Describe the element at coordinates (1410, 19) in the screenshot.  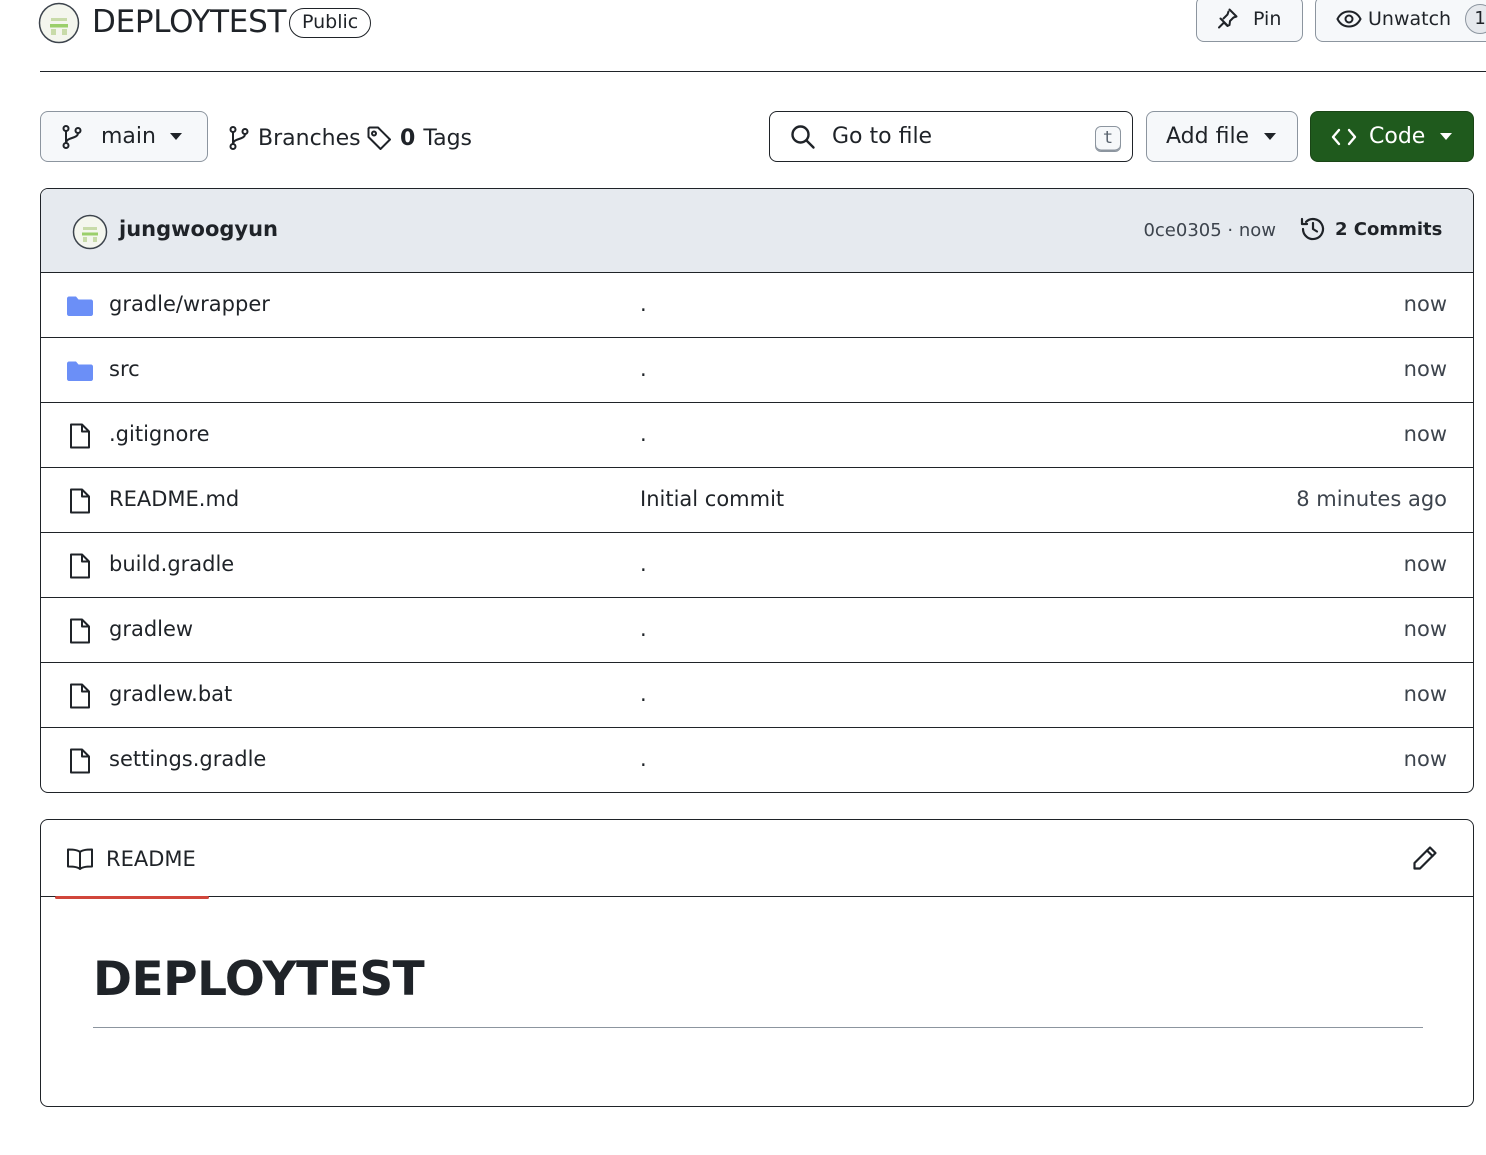
I see `unwatch-label: Unwatch` at that location.